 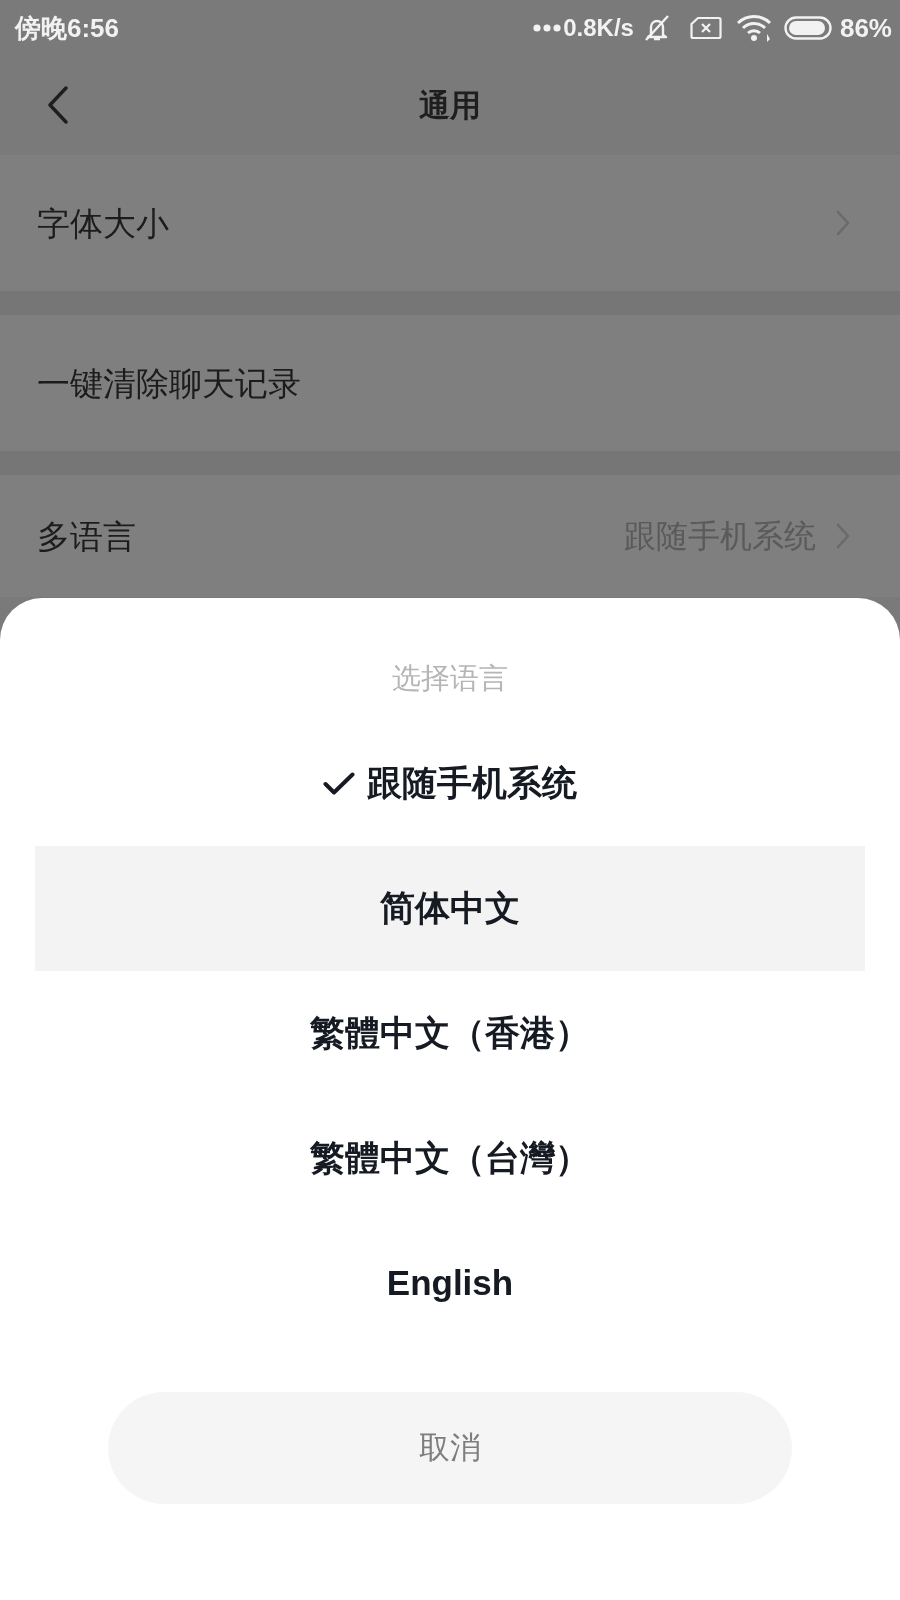 What do you see at coordinates (547, 27) in the screenshot?
I see `dots-icon` at bounding box center [547, 27].